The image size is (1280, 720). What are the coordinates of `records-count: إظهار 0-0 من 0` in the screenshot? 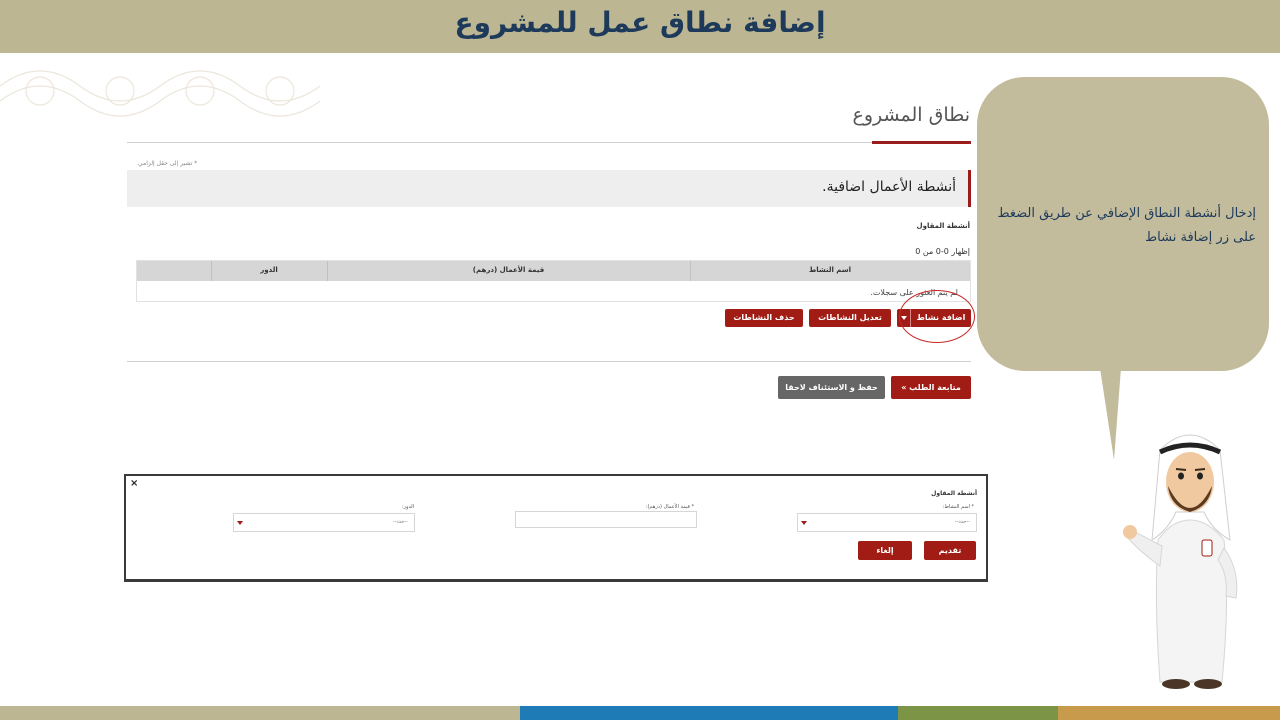 It's located at (942, 251).